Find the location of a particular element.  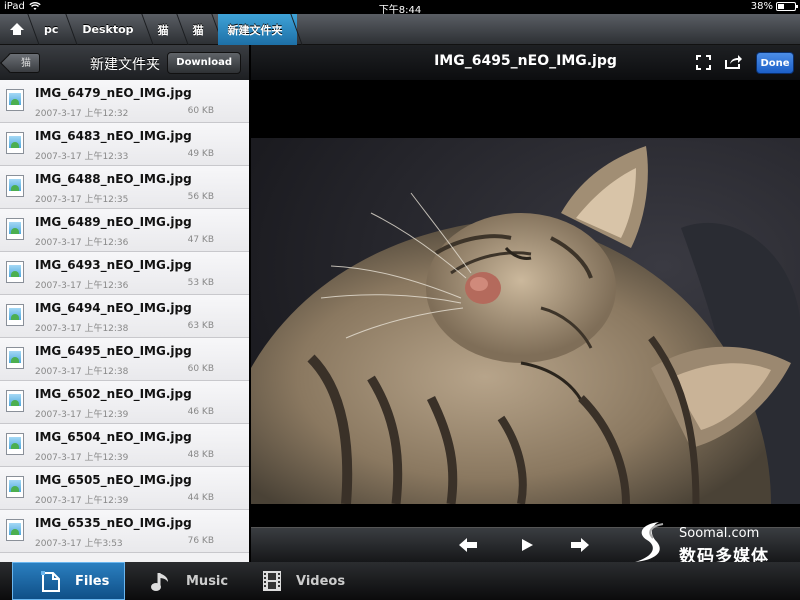

tab-files-label: Files is located at coordinates (92, 581).